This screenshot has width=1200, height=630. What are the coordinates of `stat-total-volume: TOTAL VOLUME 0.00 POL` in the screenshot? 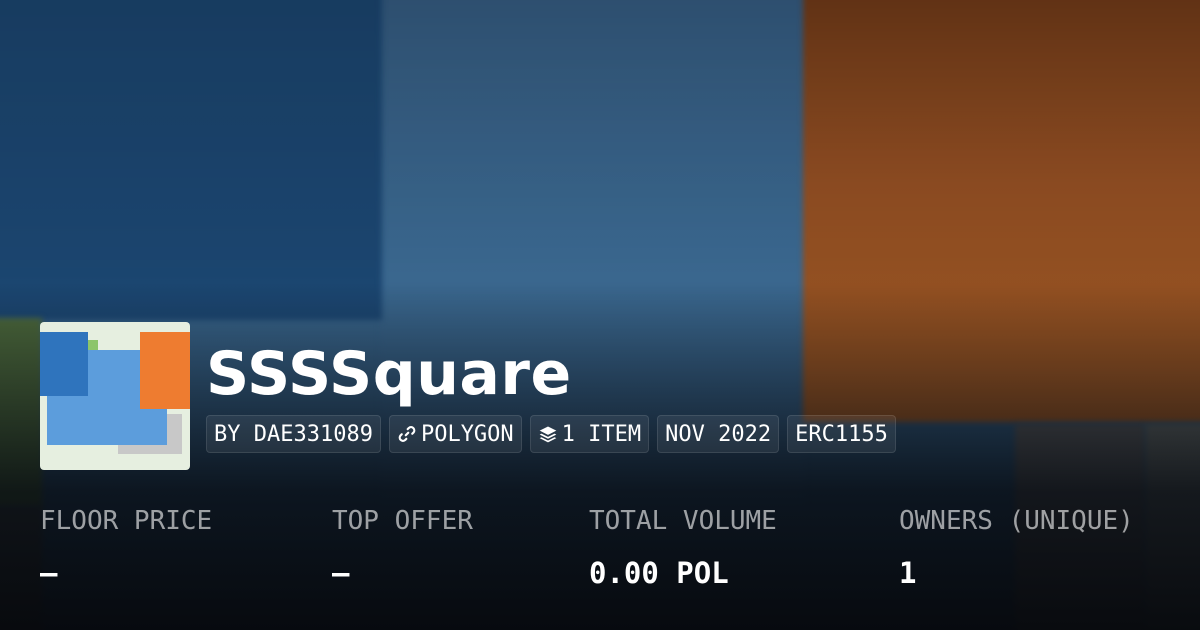 It's located at (683, 548).